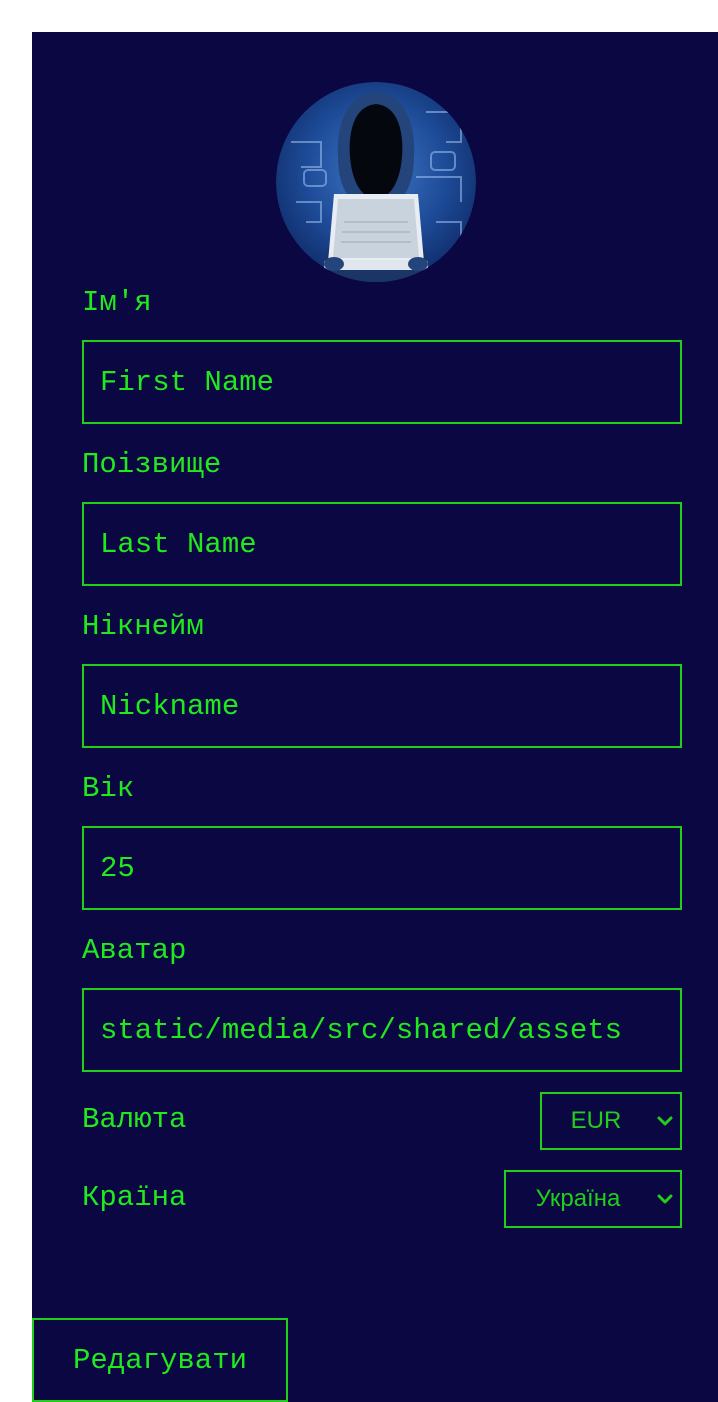  I want to click on avatar-url-label: Аватар, so click(134, 950).